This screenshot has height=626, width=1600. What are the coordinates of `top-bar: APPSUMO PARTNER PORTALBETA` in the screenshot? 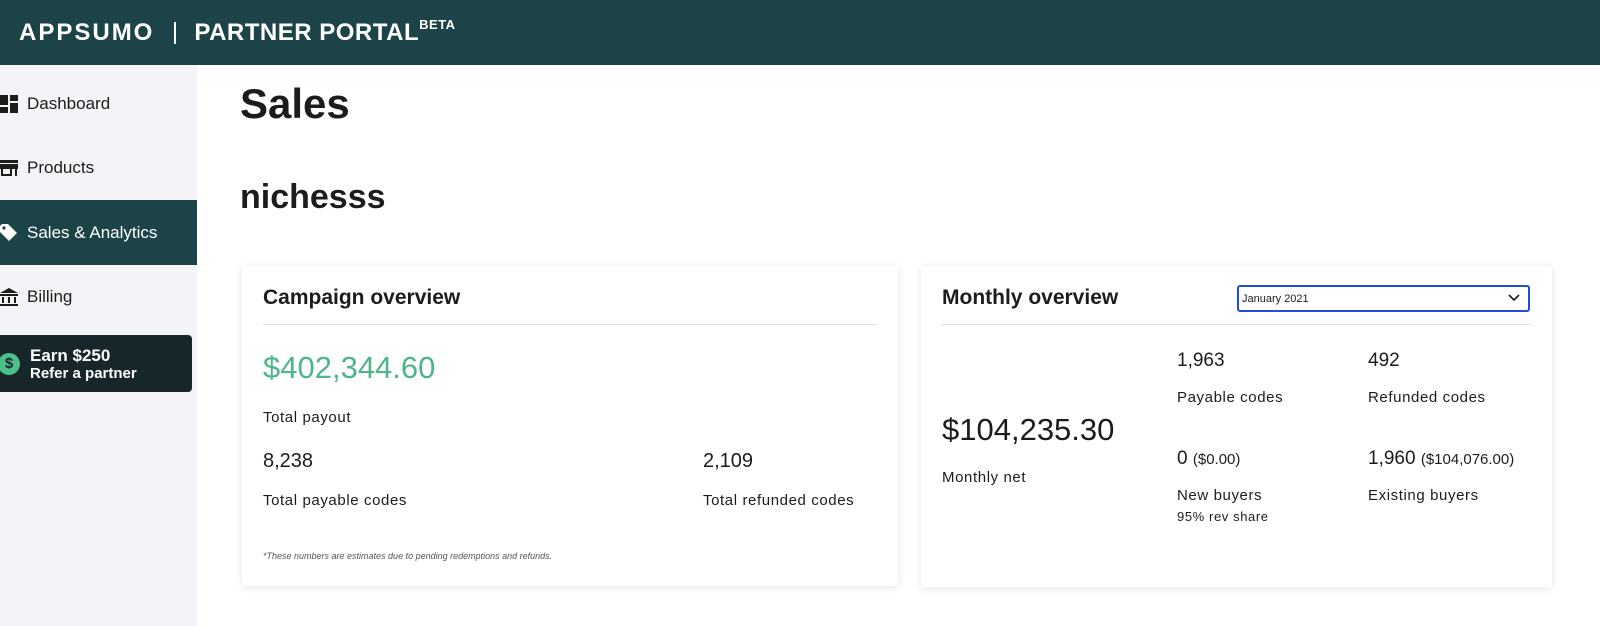 It's located at (800, 32).